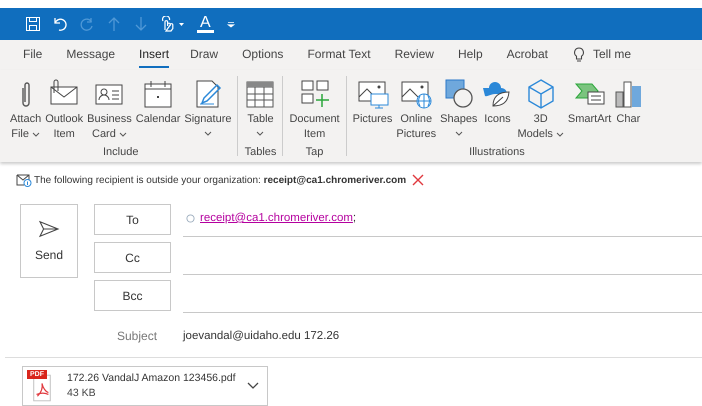 This screenshot has height=406, width=702. Describe the element at coordinates (458, 94) in the screenshot. I see `shapes-icon` at that location.